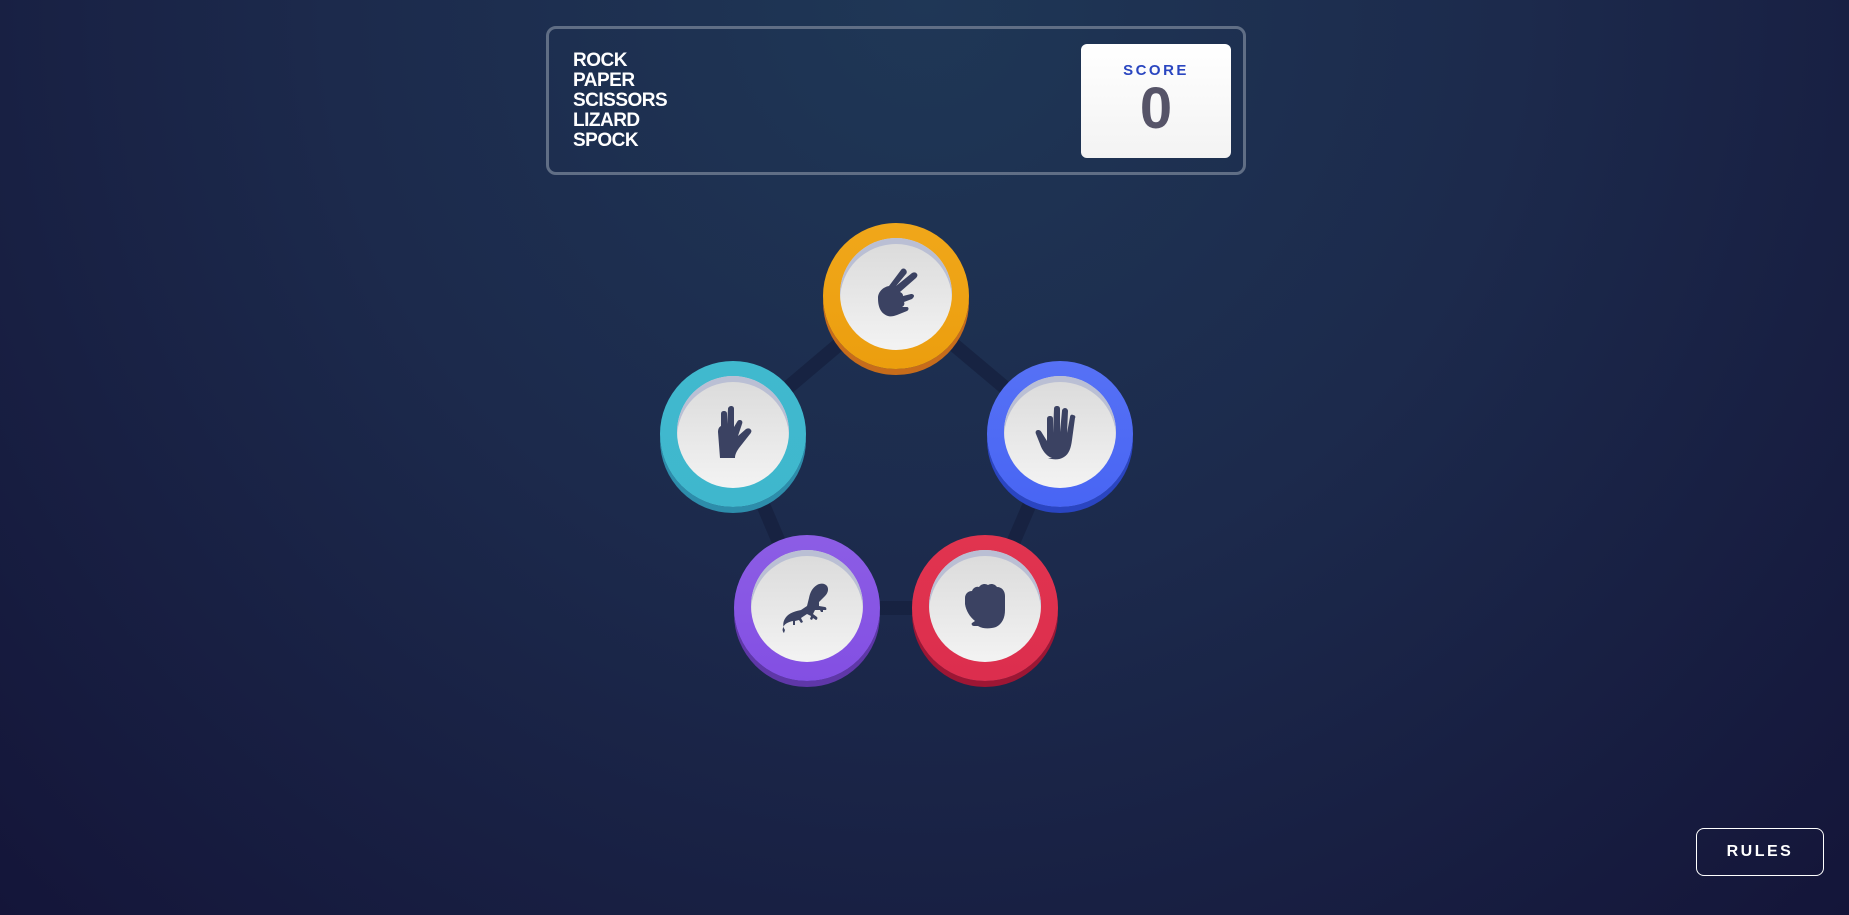 This screenshot has height=915, width=1849. I want to click on lizard-button, so click(807, 608).